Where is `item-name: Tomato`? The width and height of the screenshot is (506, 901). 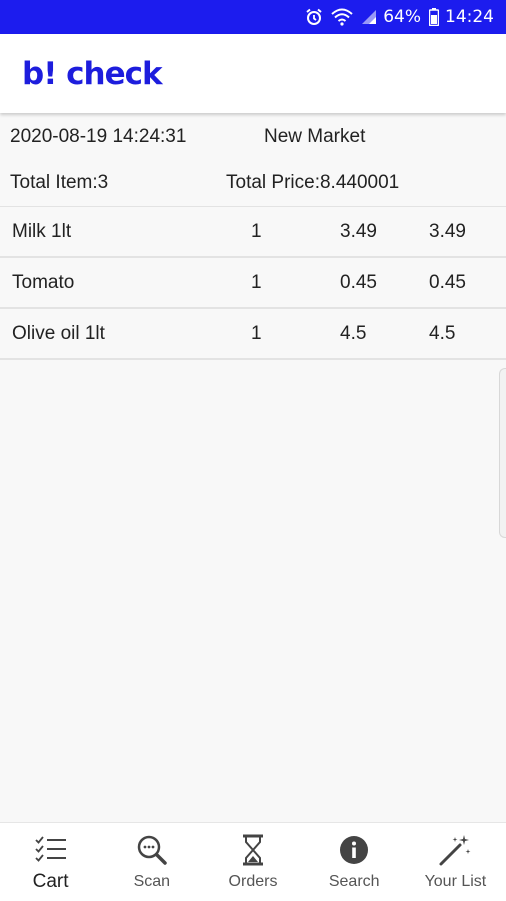
item-name: Tomato is located at coordinates (43, 282).